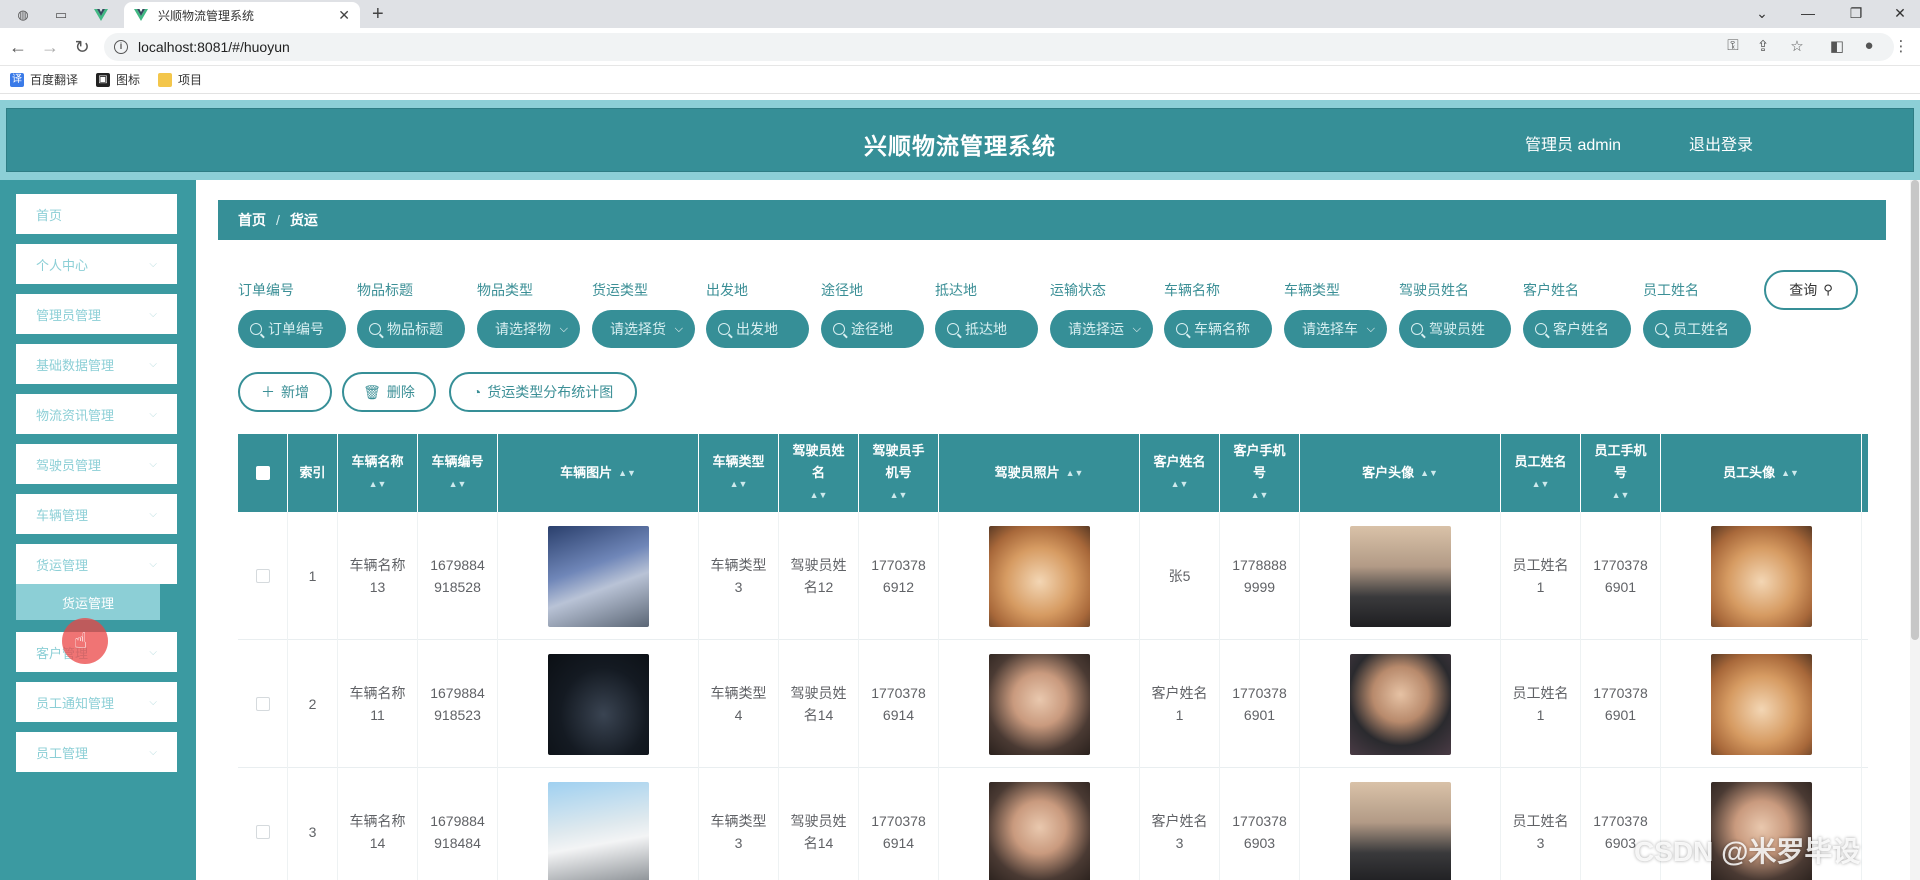 This screenshot has width=1920, height=880. Describe the element at coordinates (1621, 473) in the screenshot. I see `column-header-staff-phone: 员工手机号 ▲▼` at that location.